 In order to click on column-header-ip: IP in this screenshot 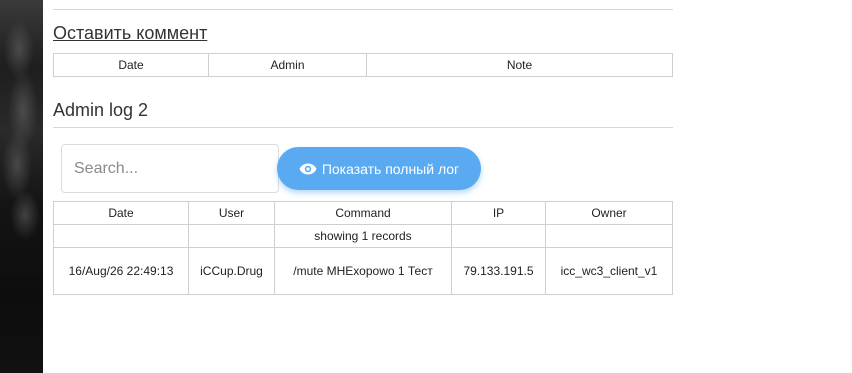, I will do `click(498, 213)`.